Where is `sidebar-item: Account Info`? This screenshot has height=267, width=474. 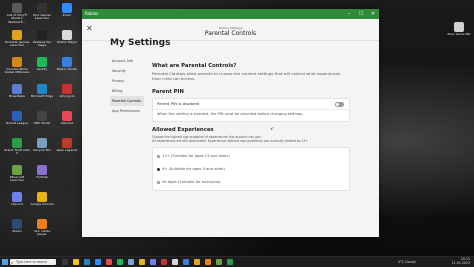 sidebar-item: Account Info is located at coordinates (127, 61).